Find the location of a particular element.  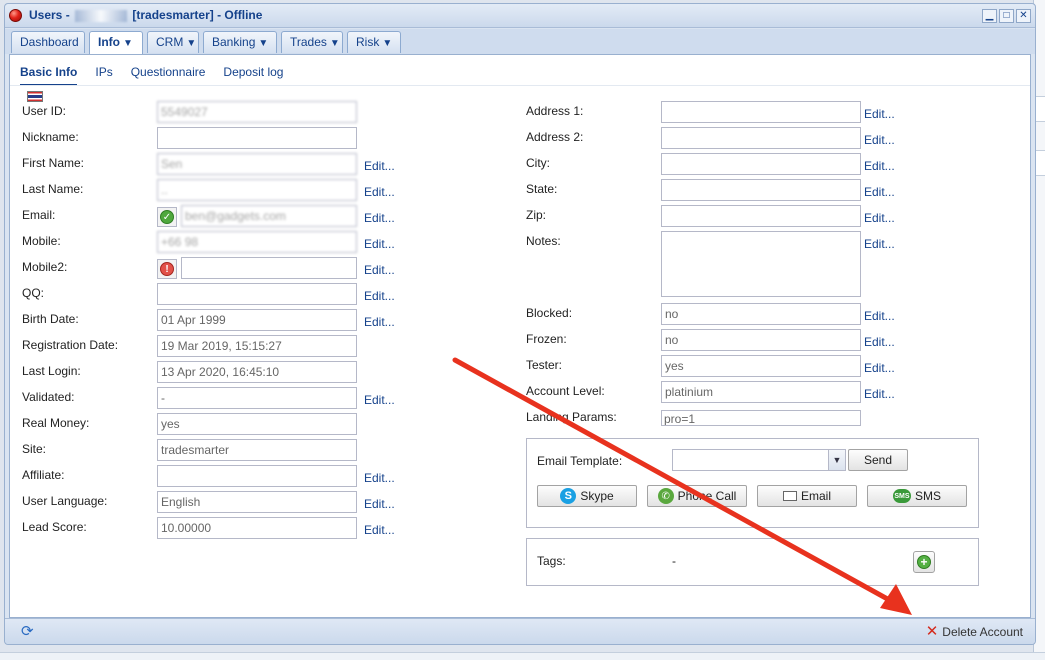

email-field: ben@gadgets.com is located at coordinates (269, 216).